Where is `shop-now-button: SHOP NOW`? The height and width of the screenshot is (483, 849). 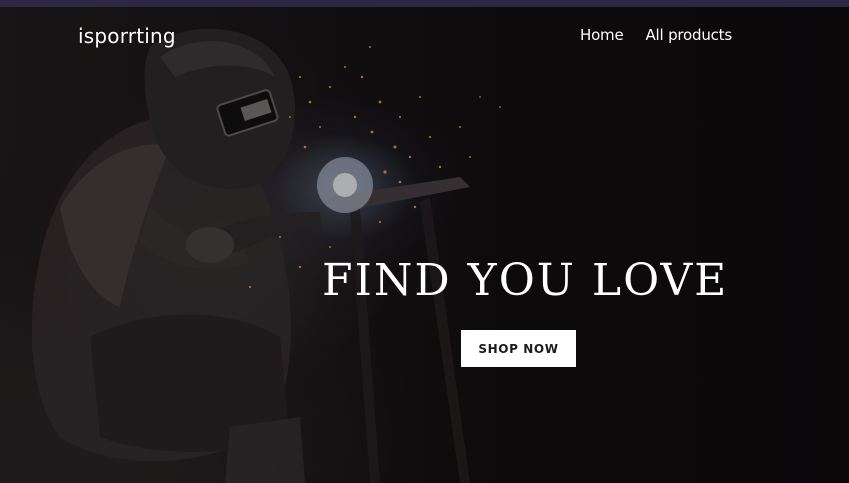
shop-now-button: SHOP NOW is located at coordinates (518, 348).